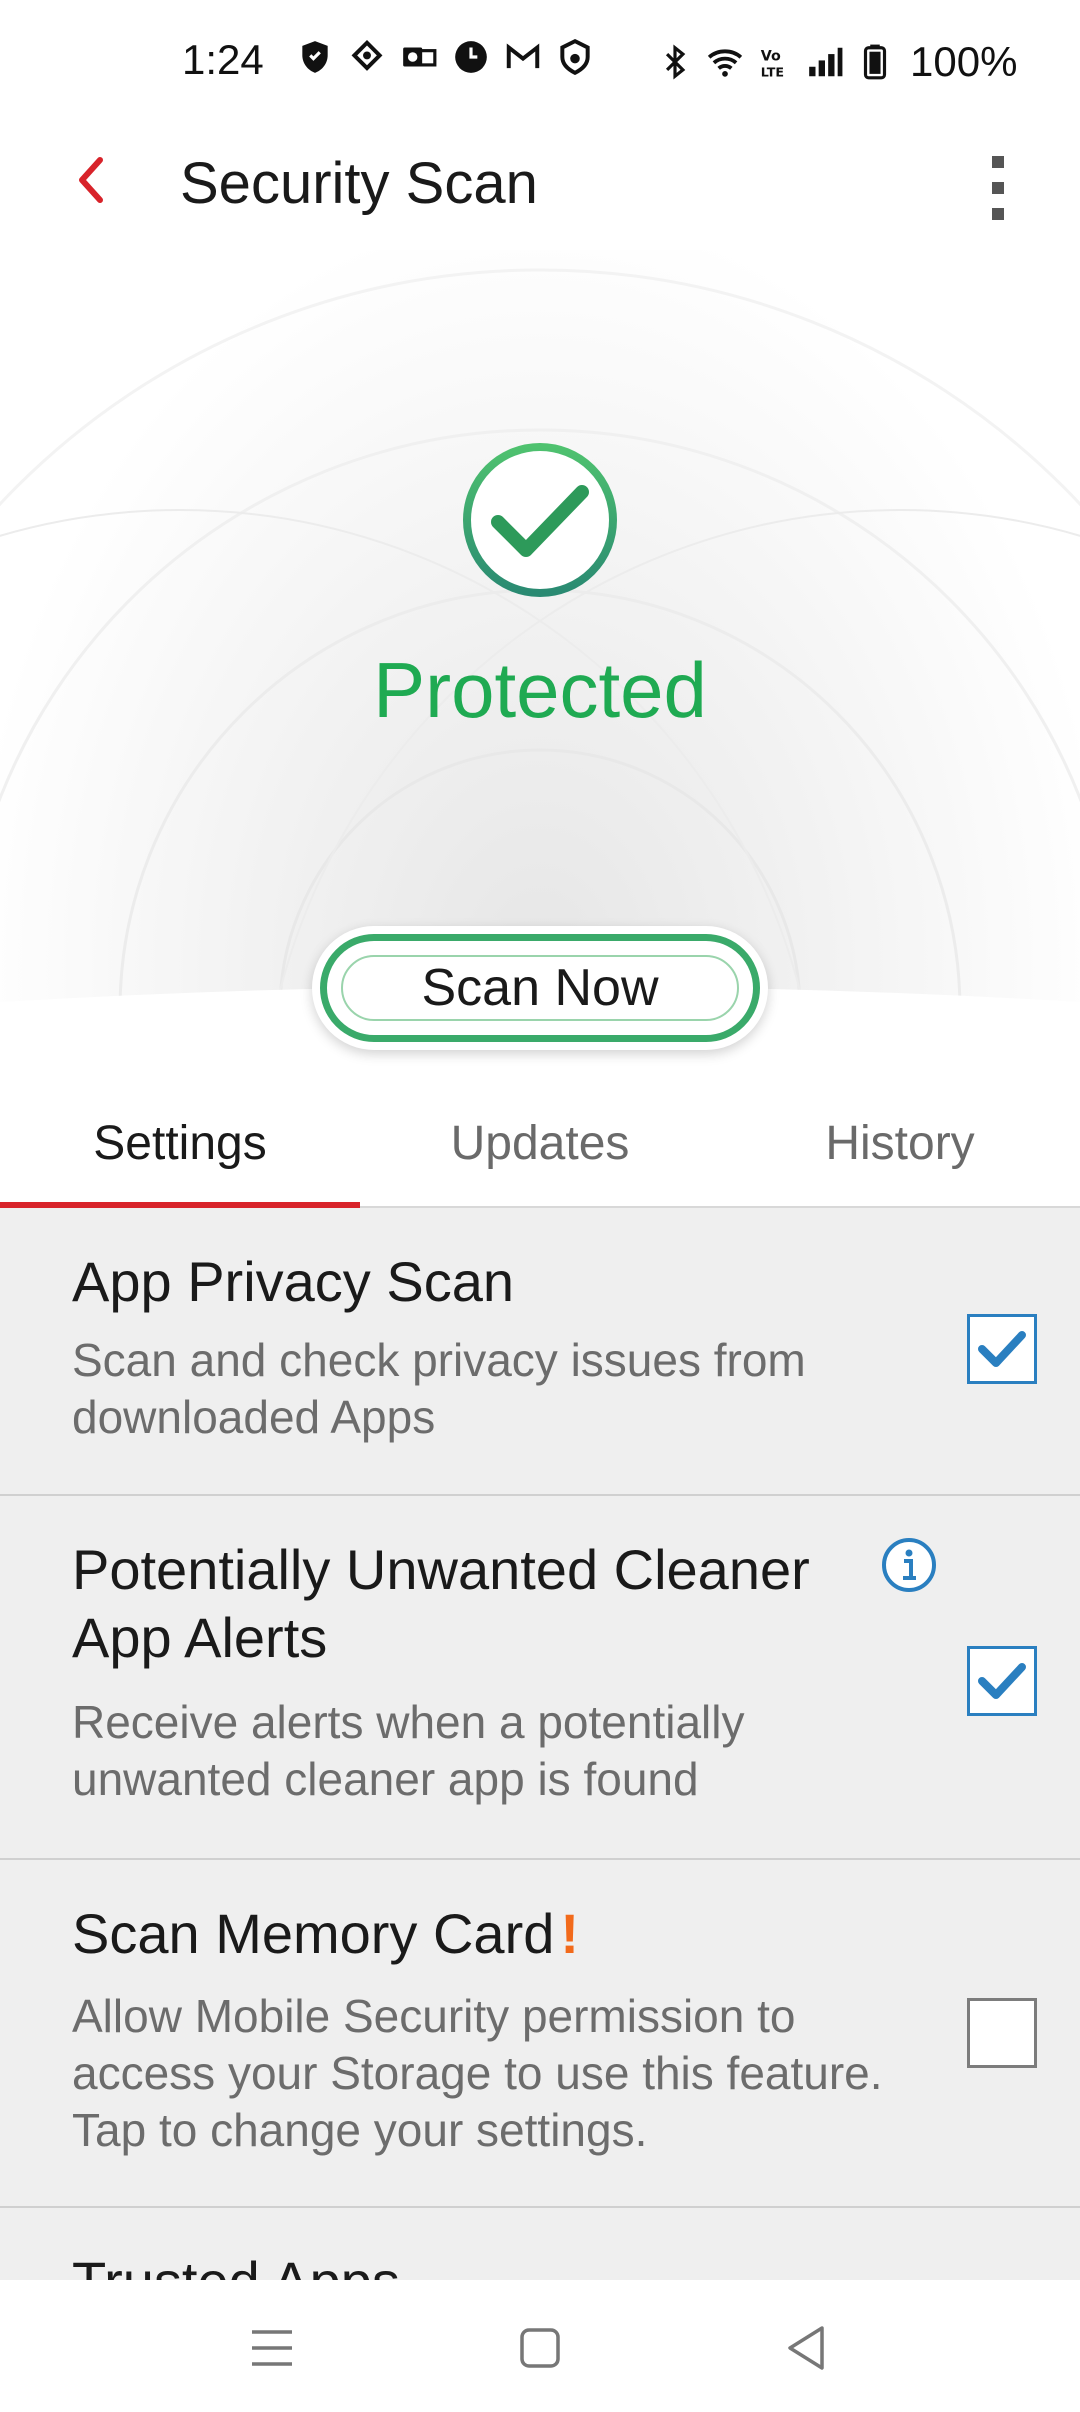  What do you see at coordinates (806, 2348) in the screenshot?
I see `back-icon` at bounding box center [806, 2348].